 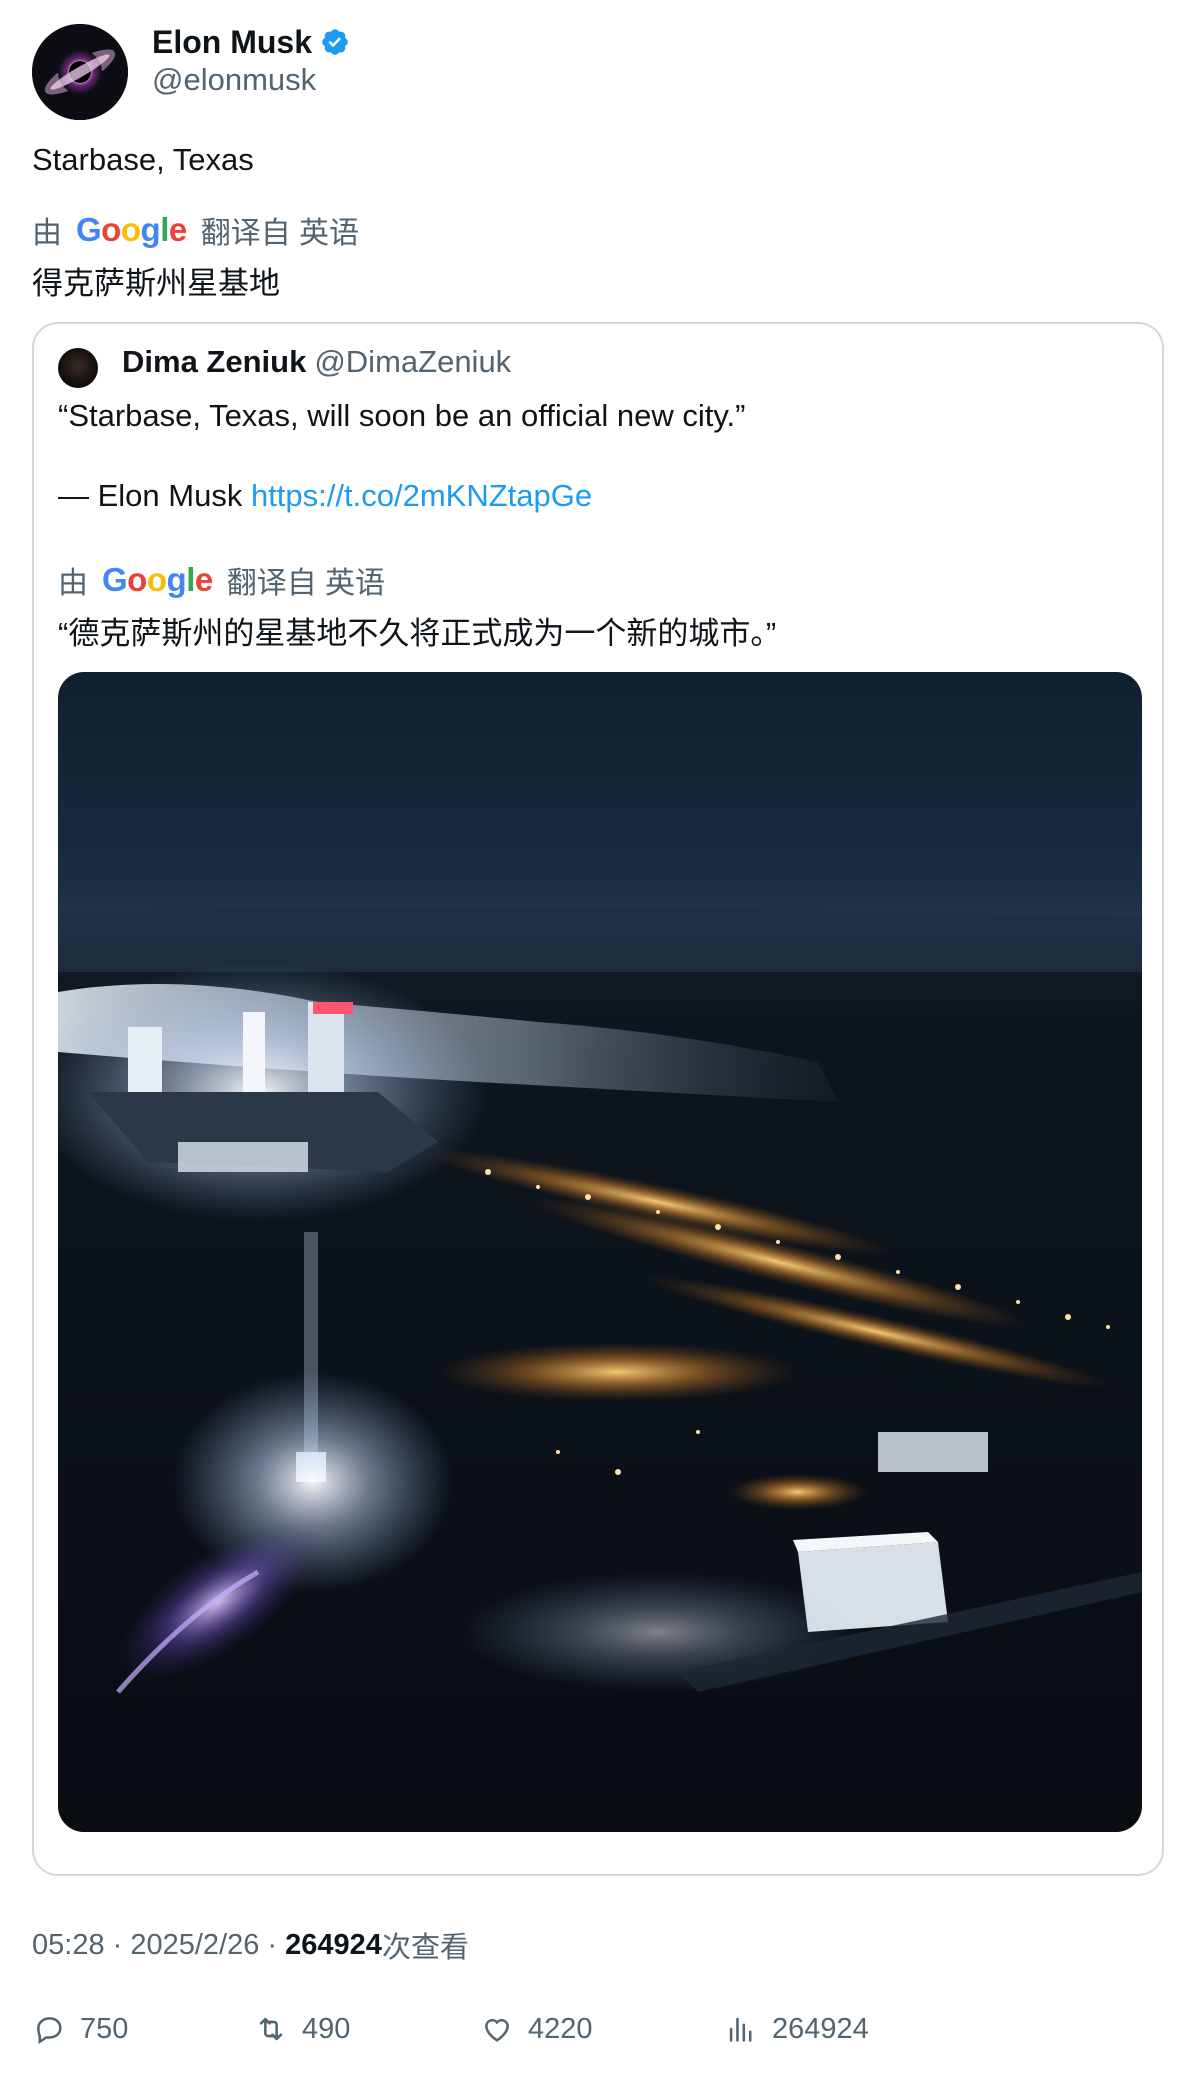 What do you see at coordinates (412, 362) in the screenshot?
I see `quoted-author-handle: @DimaZeniuk` at bounding box center [412, 362].